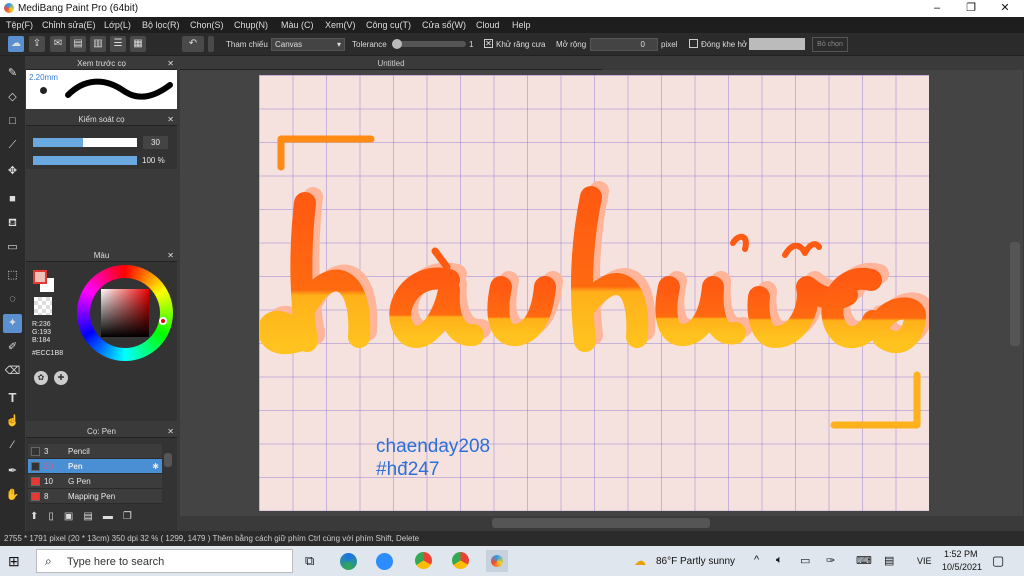 Image resolution: width=1024 pixels, height=576 pixels. I want to click on menu-cloud: Cloud, so click(488, 25).